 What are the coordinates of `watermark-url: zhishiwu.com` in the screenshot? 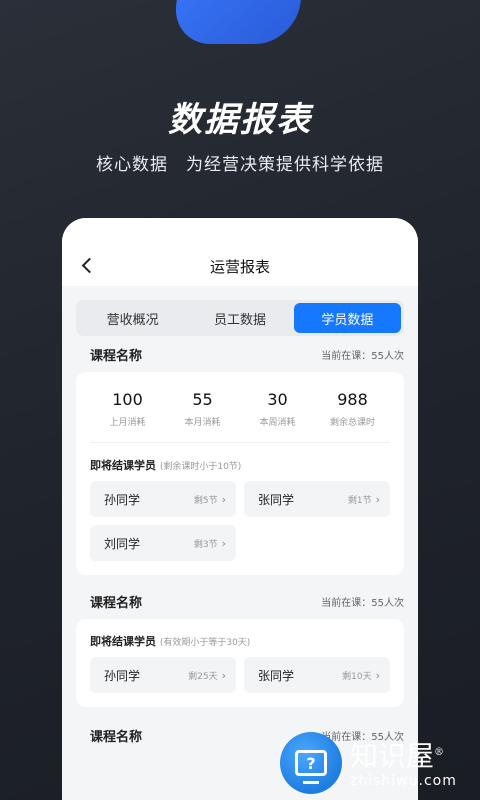 It's located at (403, 780).